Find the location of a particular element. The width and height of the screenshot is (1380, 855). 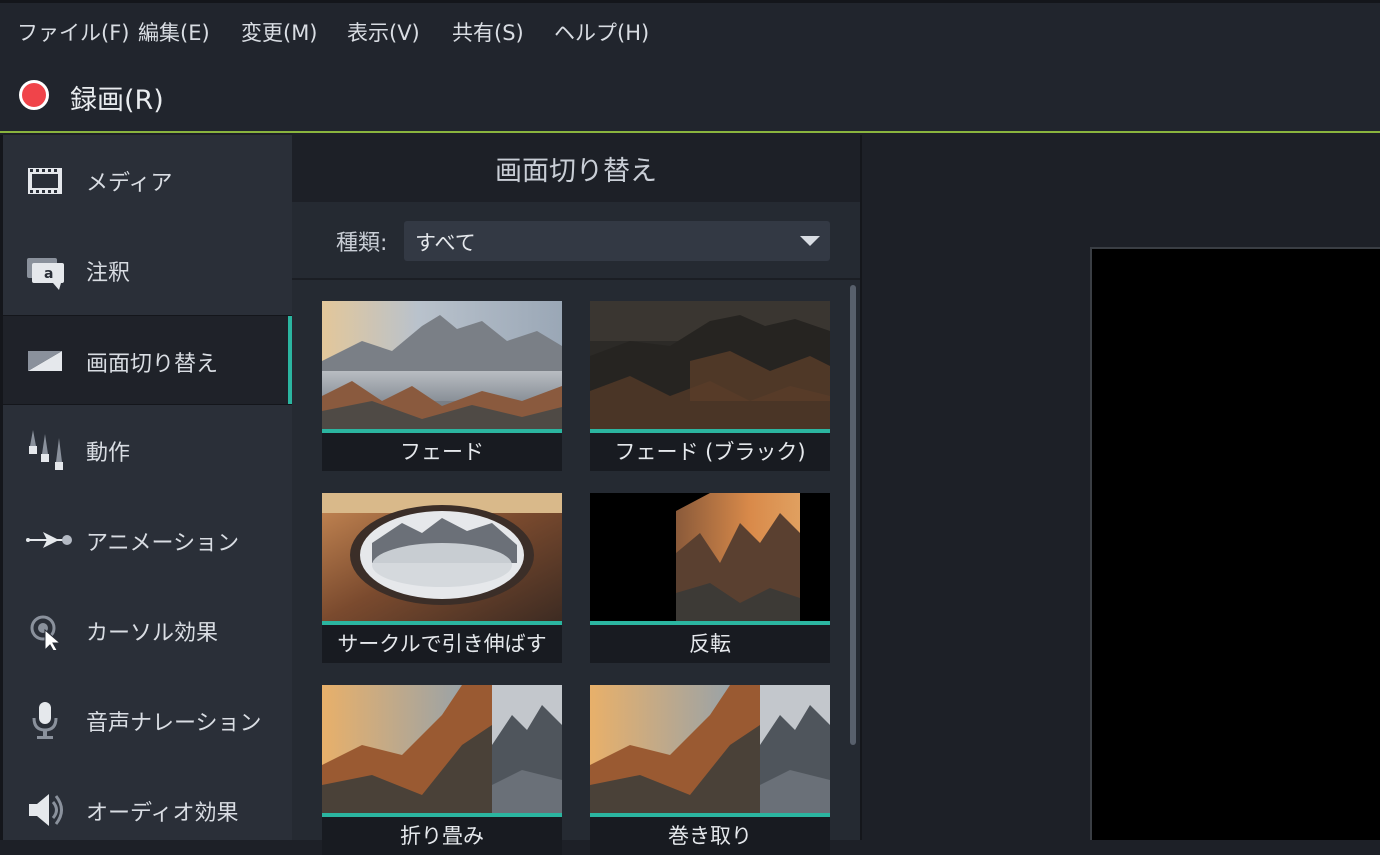

sidebar-item-label: 音声ナレーション is located at coordinates (174, 723).